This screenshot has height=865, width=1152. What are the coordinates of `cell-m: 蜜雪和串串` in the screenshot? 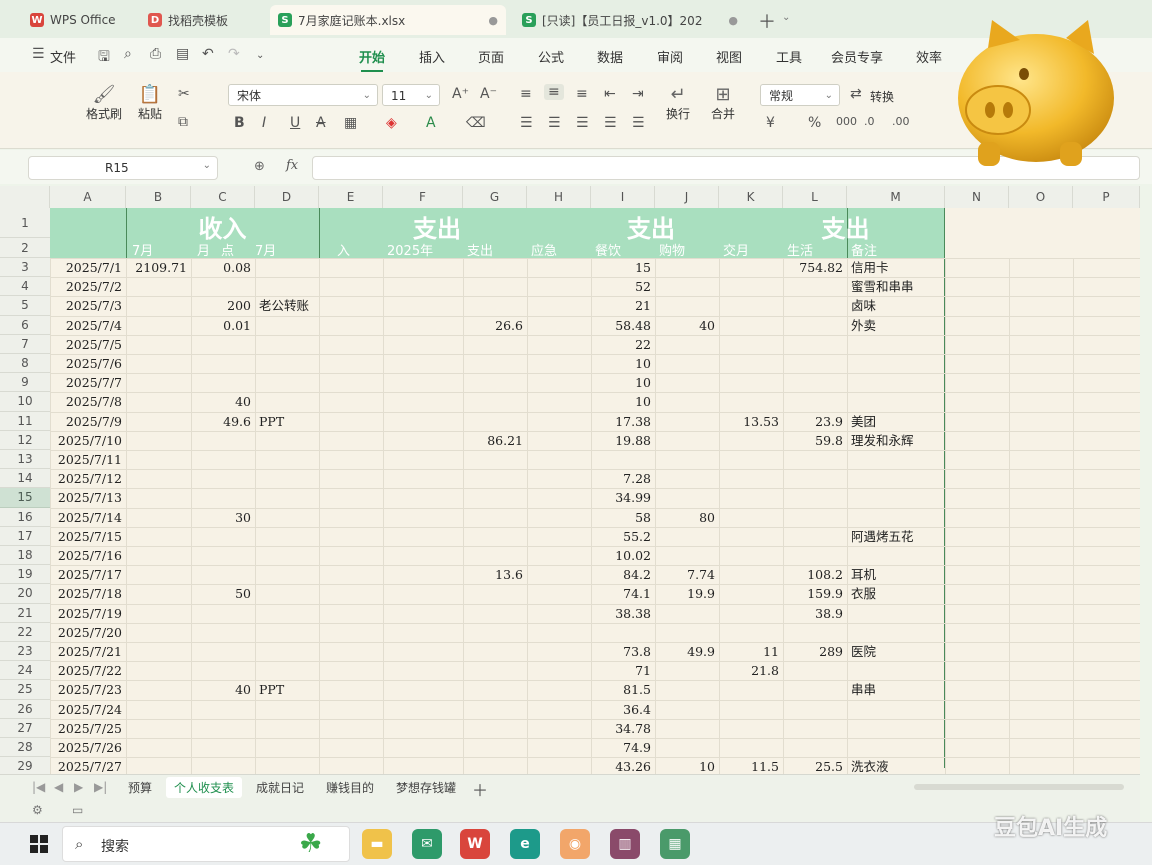 It's located at (896, 286).